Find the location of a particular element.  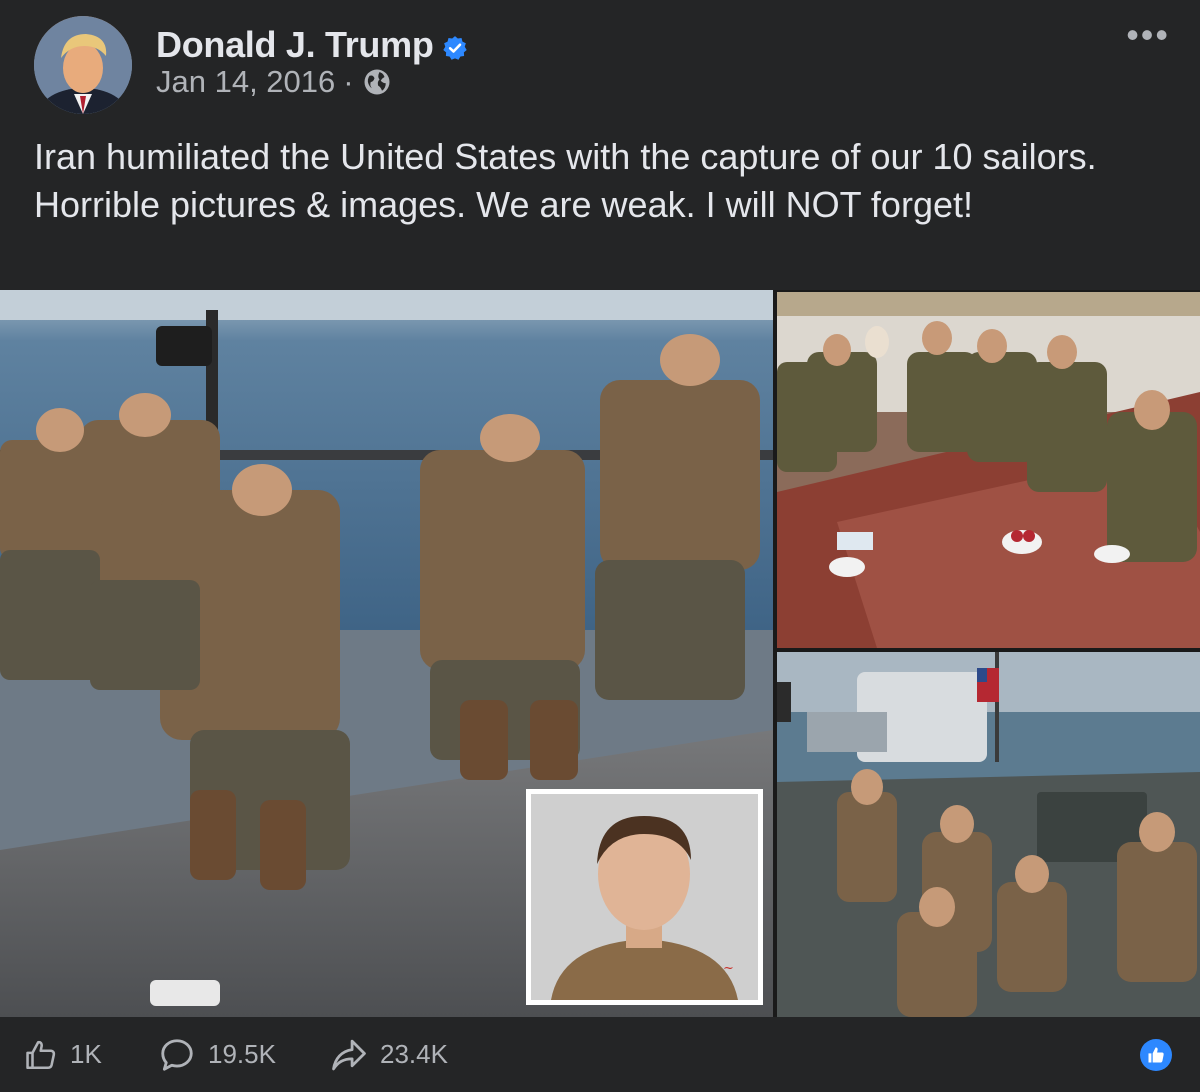

author-row: Donald J. Trump is located at coordinates (312, 45).